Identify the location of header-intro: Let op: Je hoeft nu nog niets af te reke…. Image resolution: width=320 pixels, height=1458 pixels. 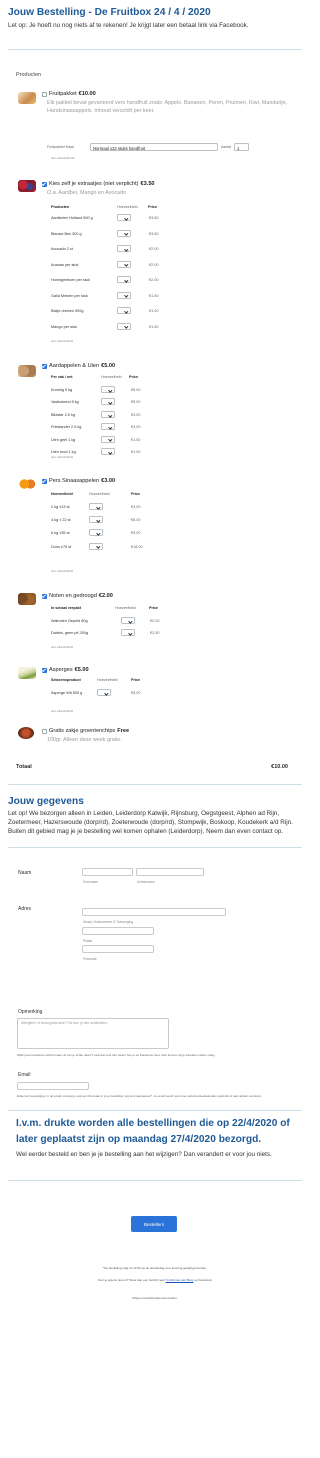
(128, 25).